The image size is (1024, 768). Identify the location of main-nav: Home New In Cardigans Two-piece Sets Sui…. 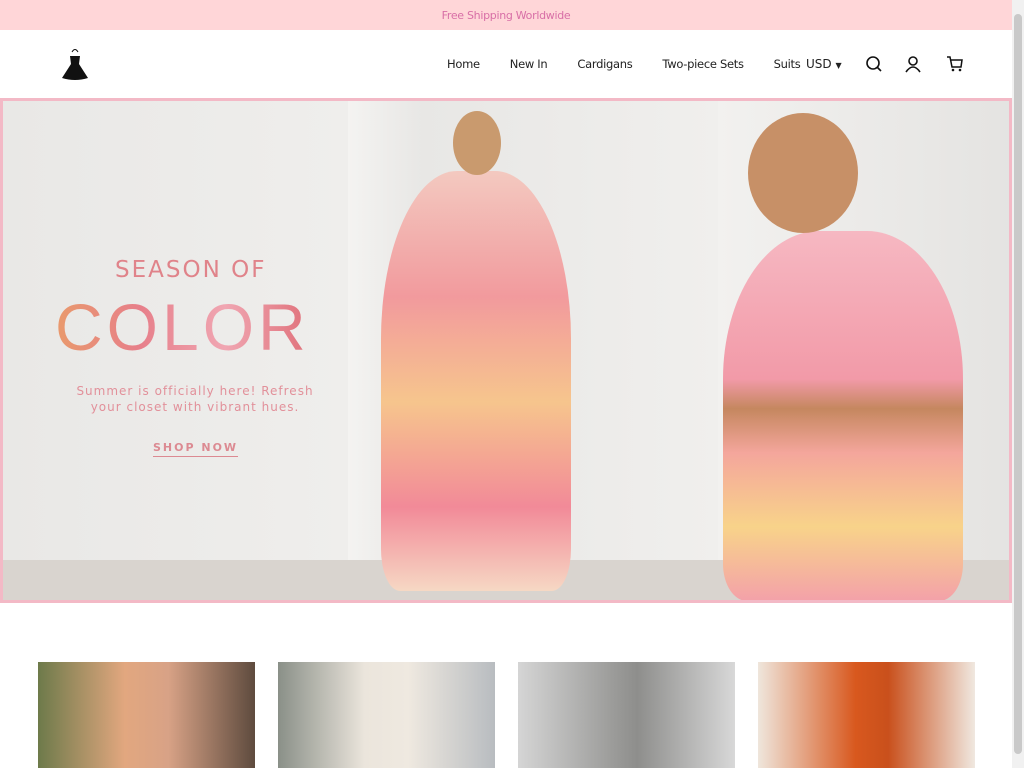
(638, 64).